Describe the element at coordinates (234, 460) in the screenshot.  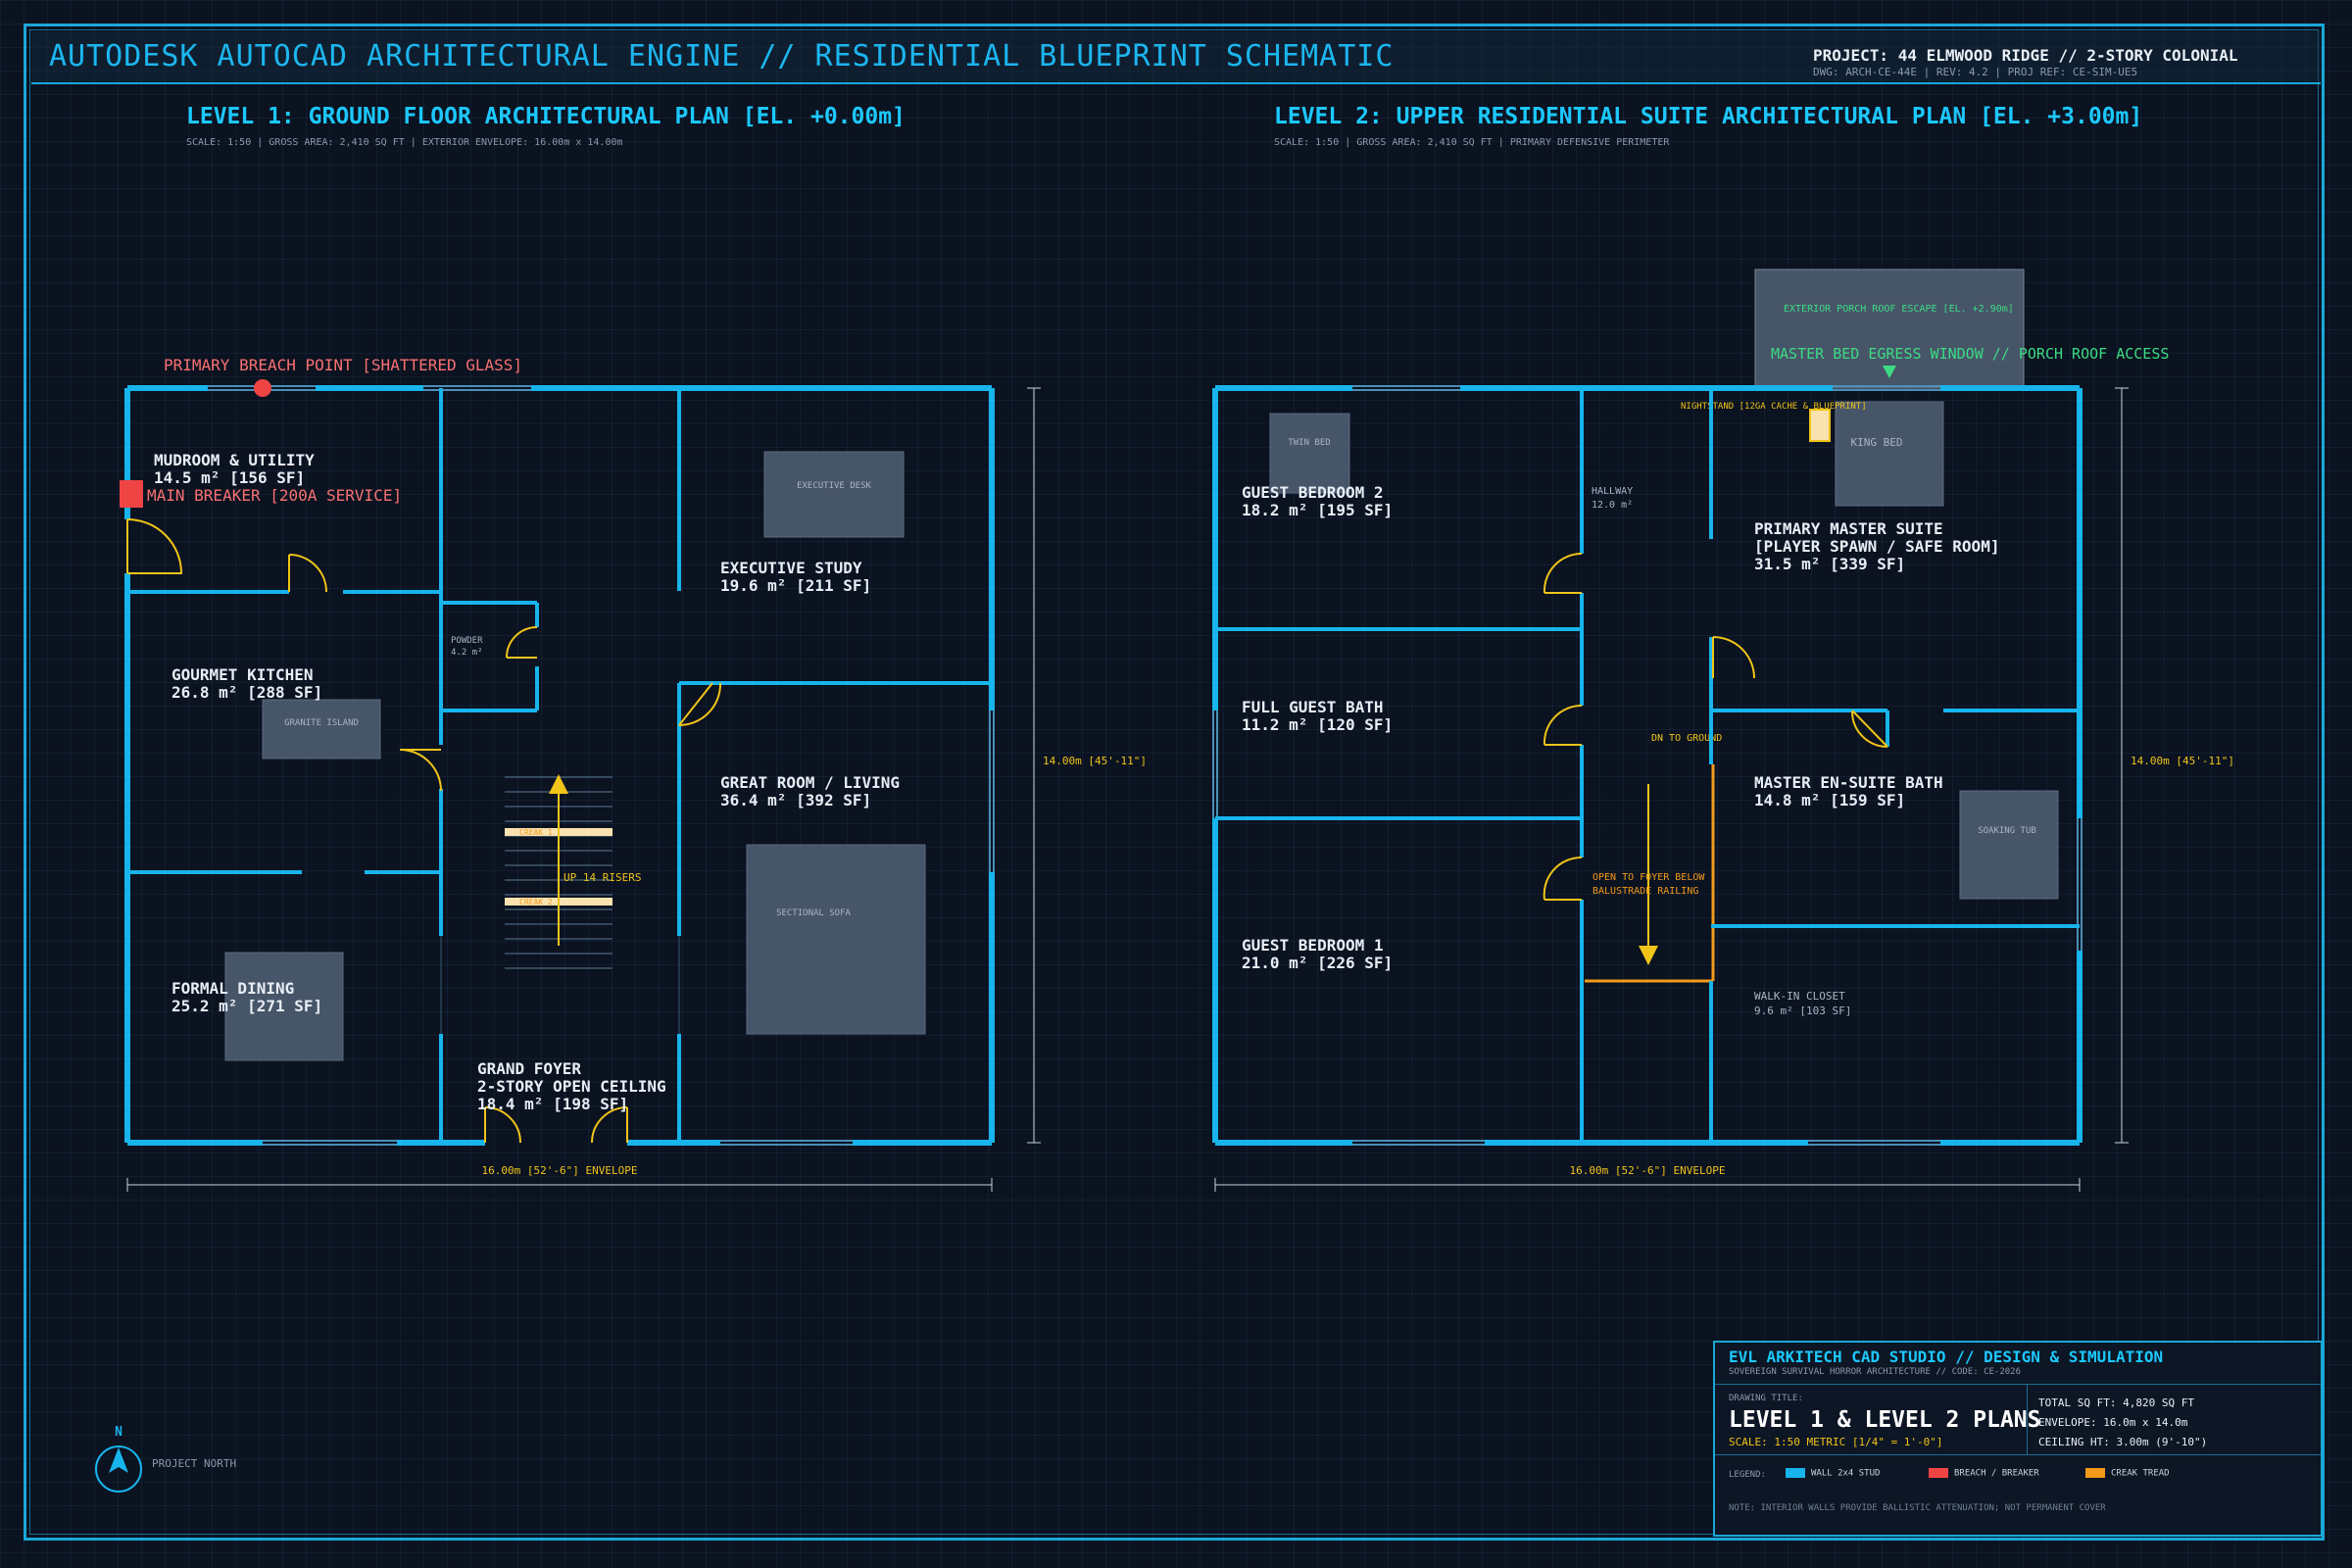
I see `mudroom-name: MUDROOM & UTILITY` at that location.